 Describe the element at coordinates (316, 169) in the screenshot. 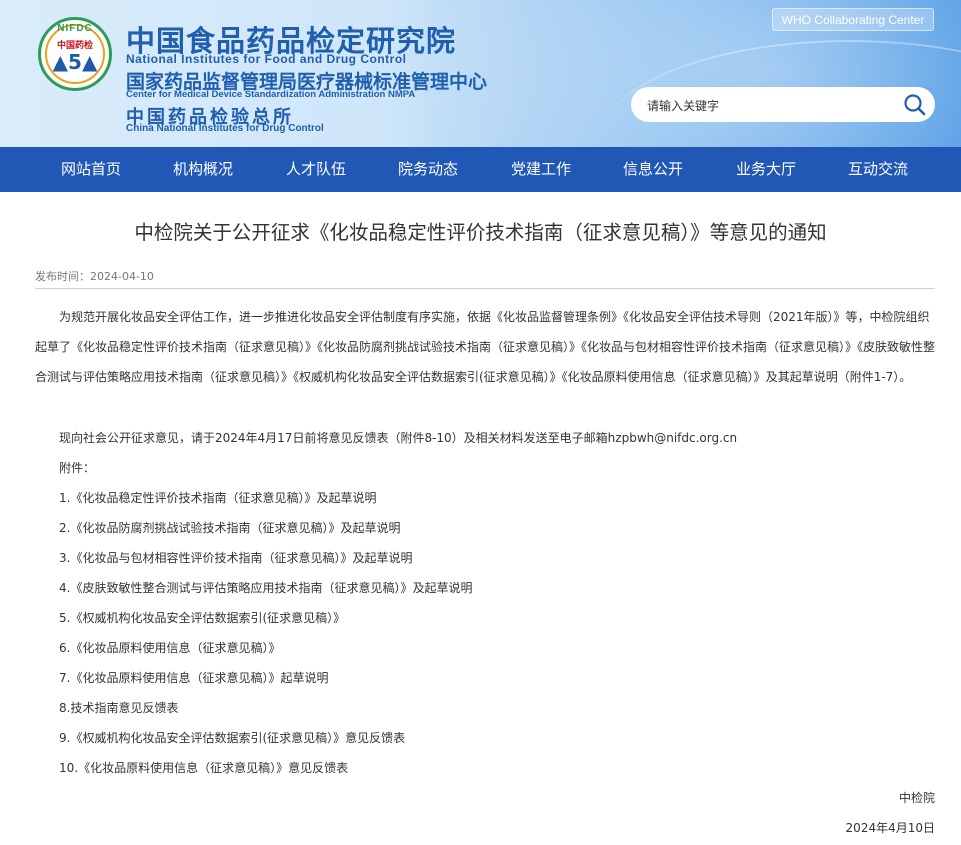

I see `nav-item-talent: 人才队伍` at that location.